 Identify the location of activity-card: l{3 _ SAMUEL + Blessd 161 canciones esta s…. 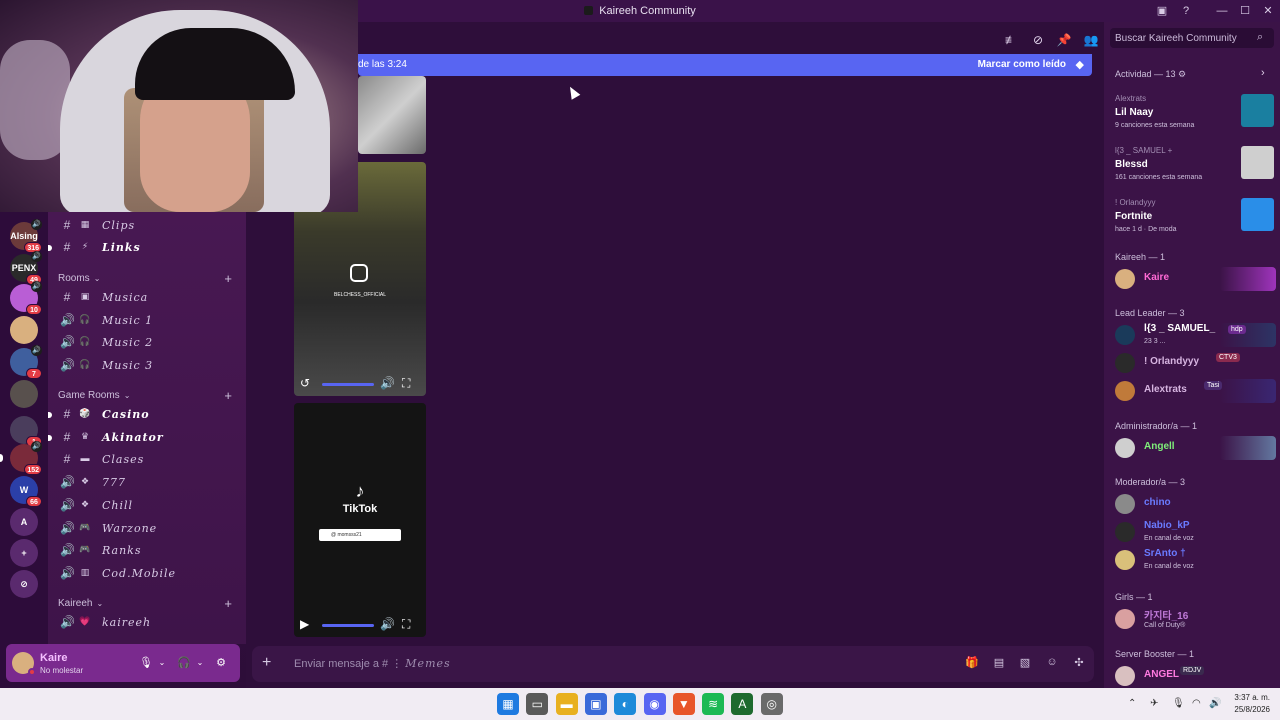
(1192, 166).